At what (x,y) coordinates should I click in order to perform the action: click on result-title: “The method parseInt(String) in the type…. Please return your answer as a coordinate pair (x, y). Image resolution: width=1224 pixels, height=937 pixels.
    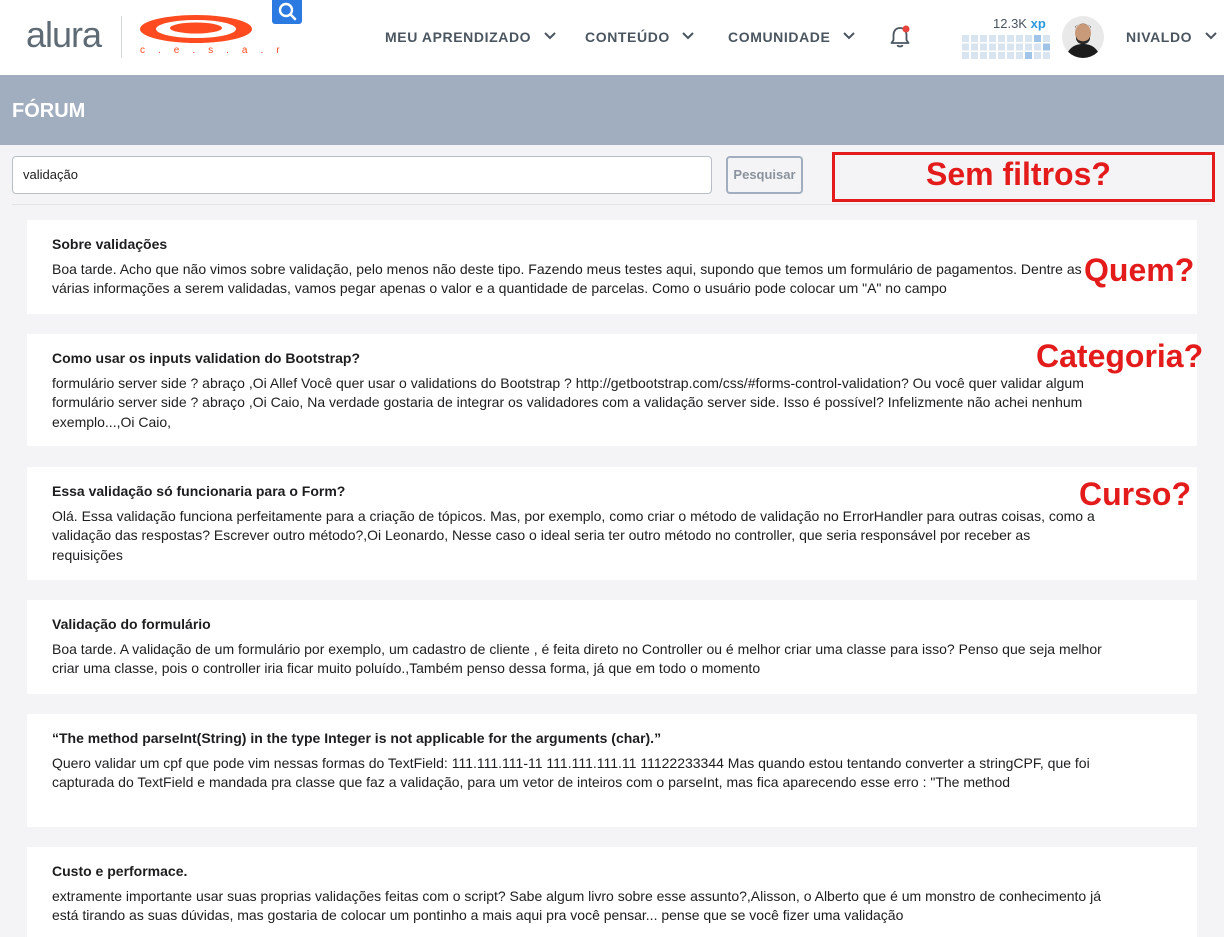
    Looking at the image, I should click on (612, 738).